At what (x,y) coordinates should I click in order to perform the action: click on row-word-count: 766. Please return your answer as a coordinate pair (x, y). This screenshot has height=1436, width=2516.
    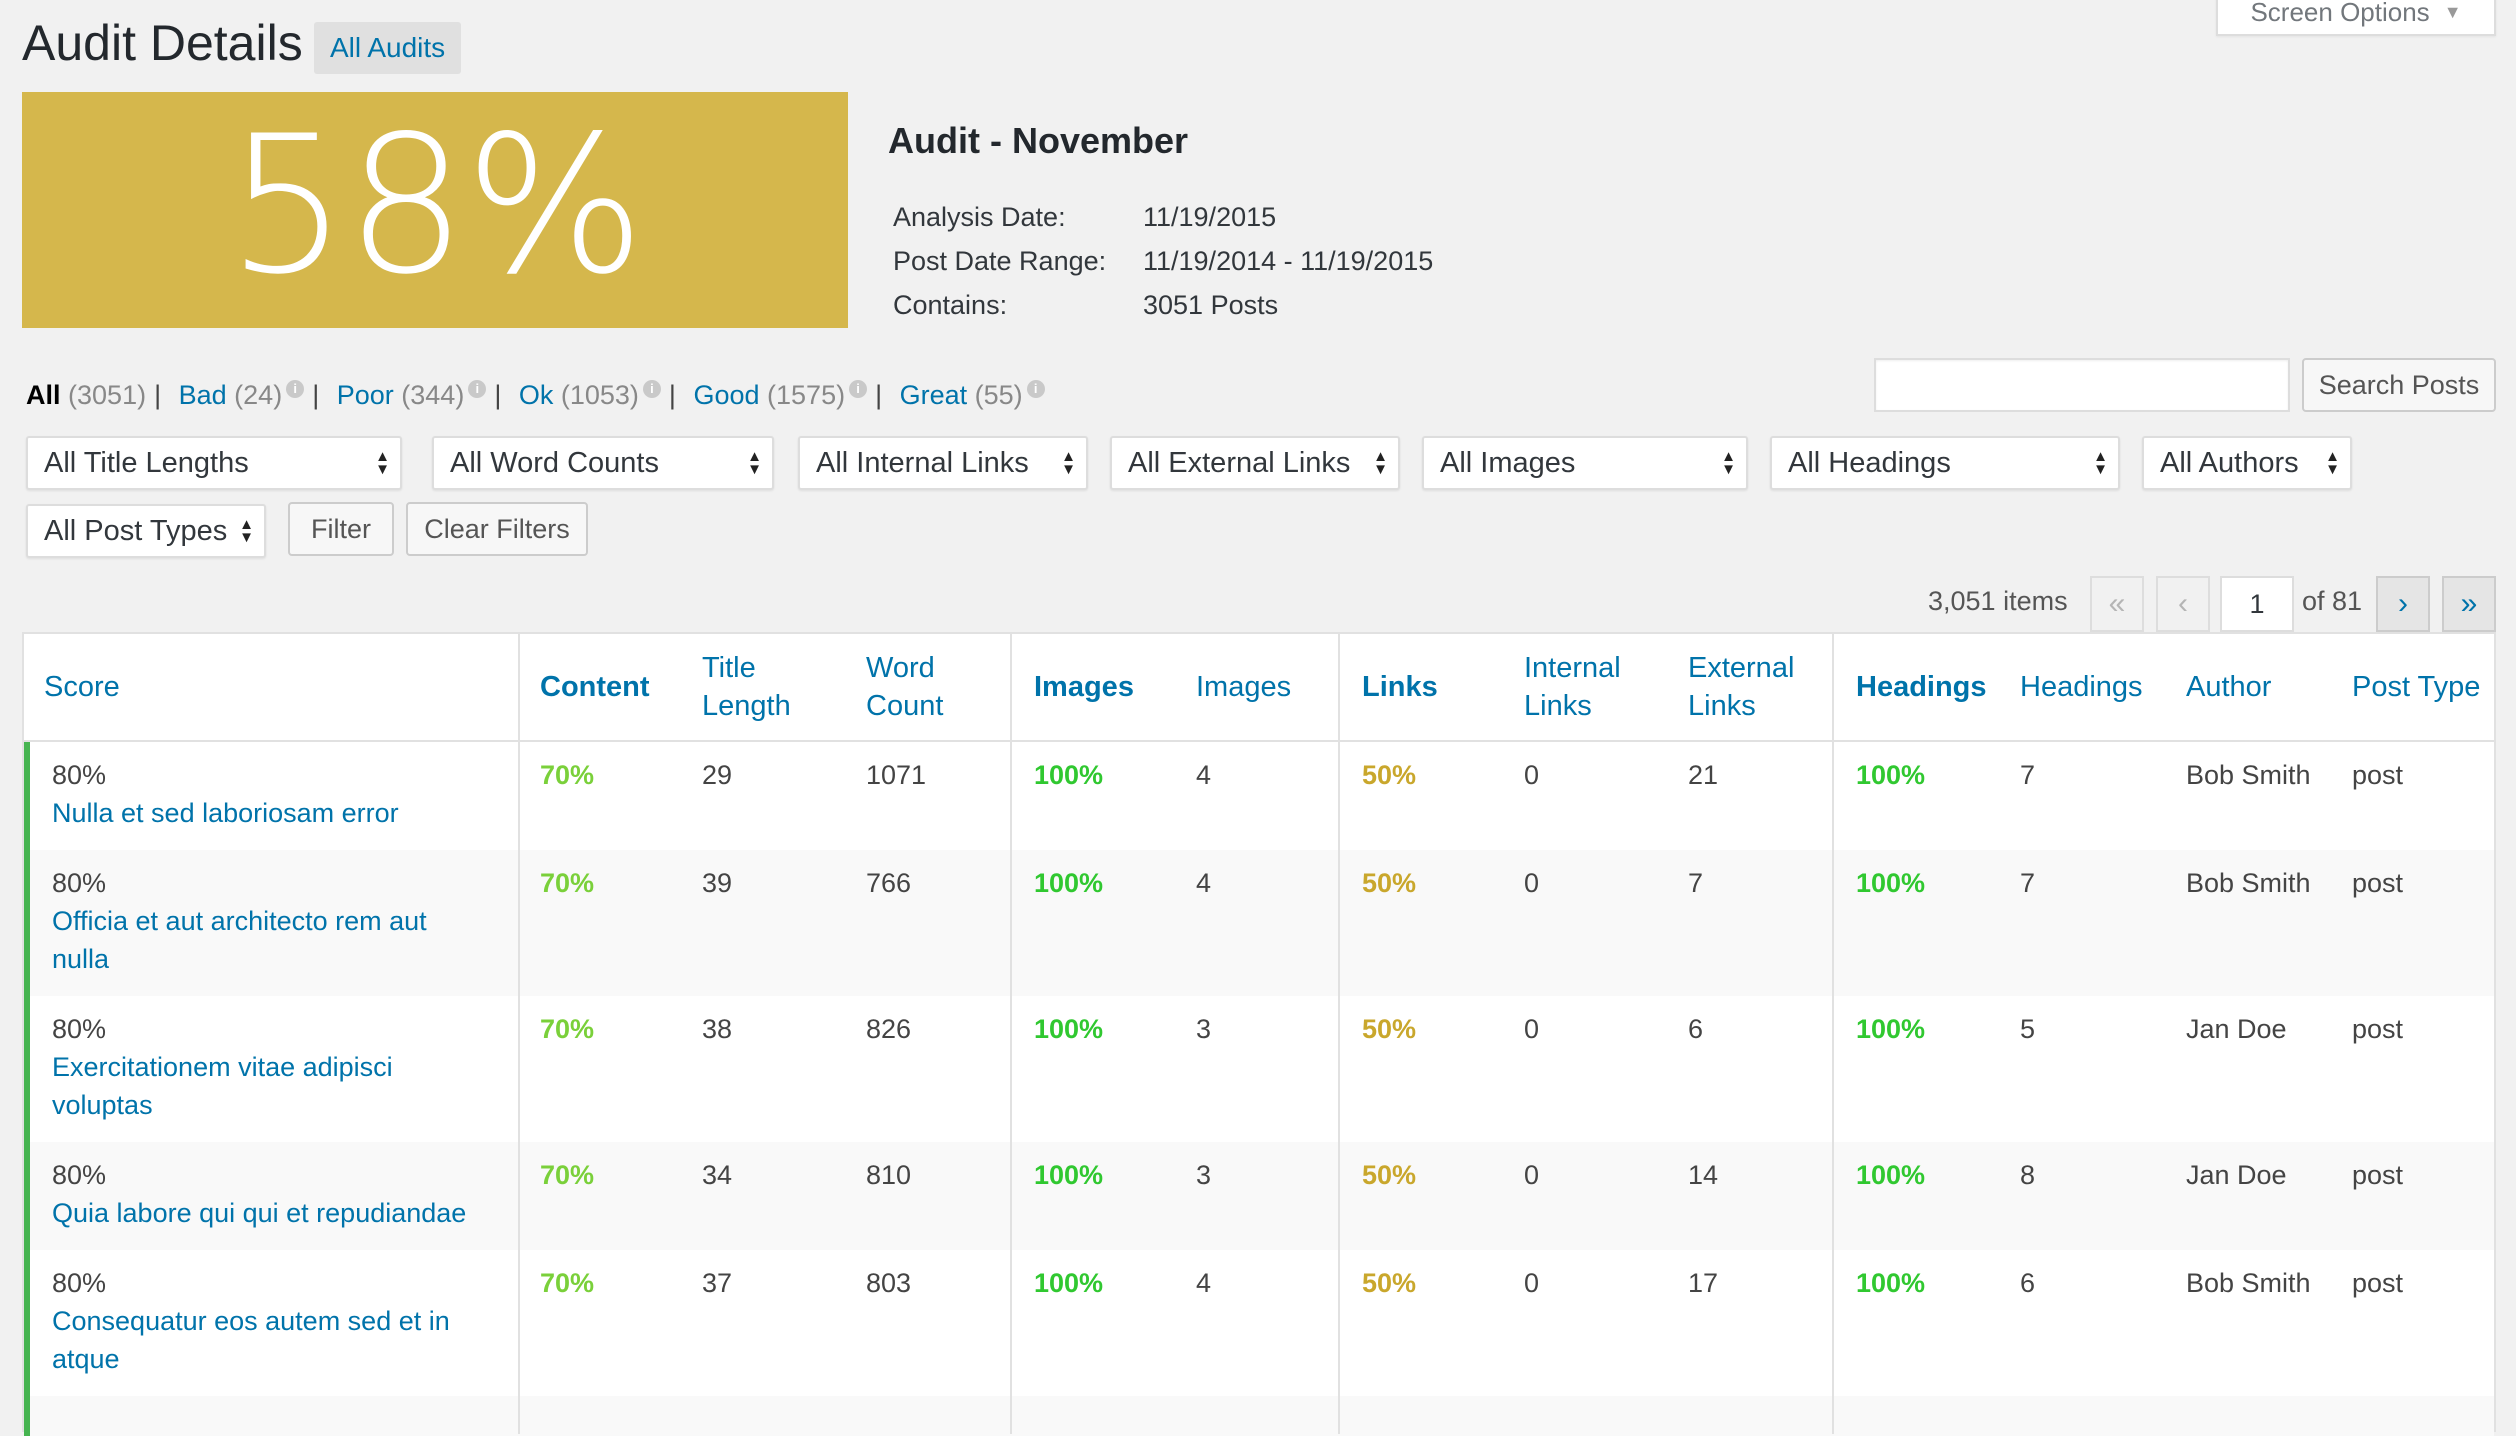
    Looking at the image, I should click on (889, 883).